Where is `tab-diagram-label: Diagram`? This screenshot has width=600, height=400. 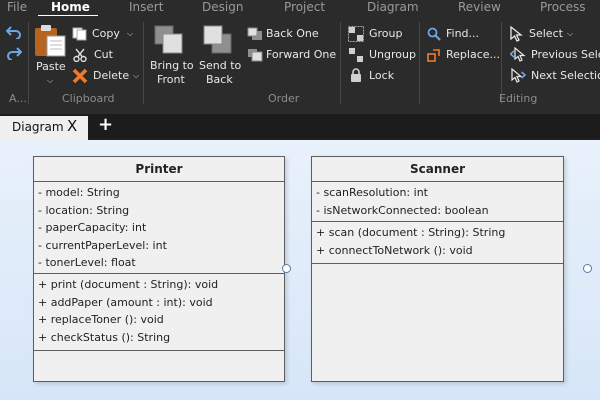 tab-diagram-label: Diagram is located at coordinates (38, 127).